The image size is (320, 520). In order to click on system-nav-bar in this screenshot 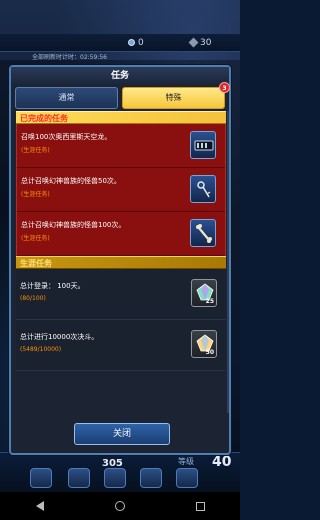, I will do `click(120, 506)`.